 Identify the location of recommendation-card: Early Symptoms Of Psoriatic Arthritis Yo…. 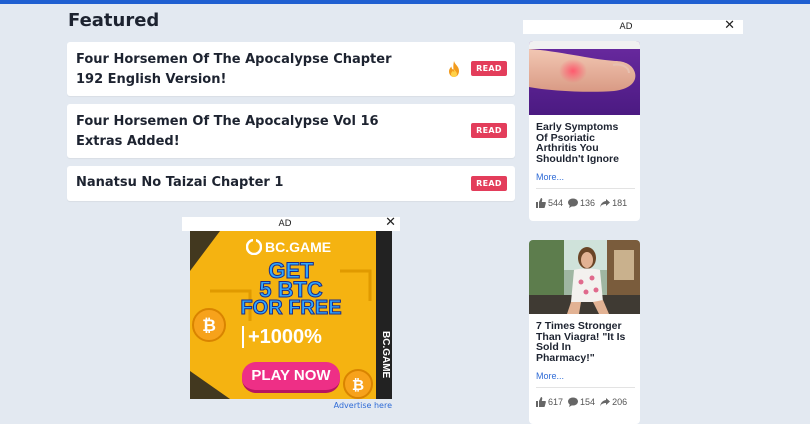
(584, 131).